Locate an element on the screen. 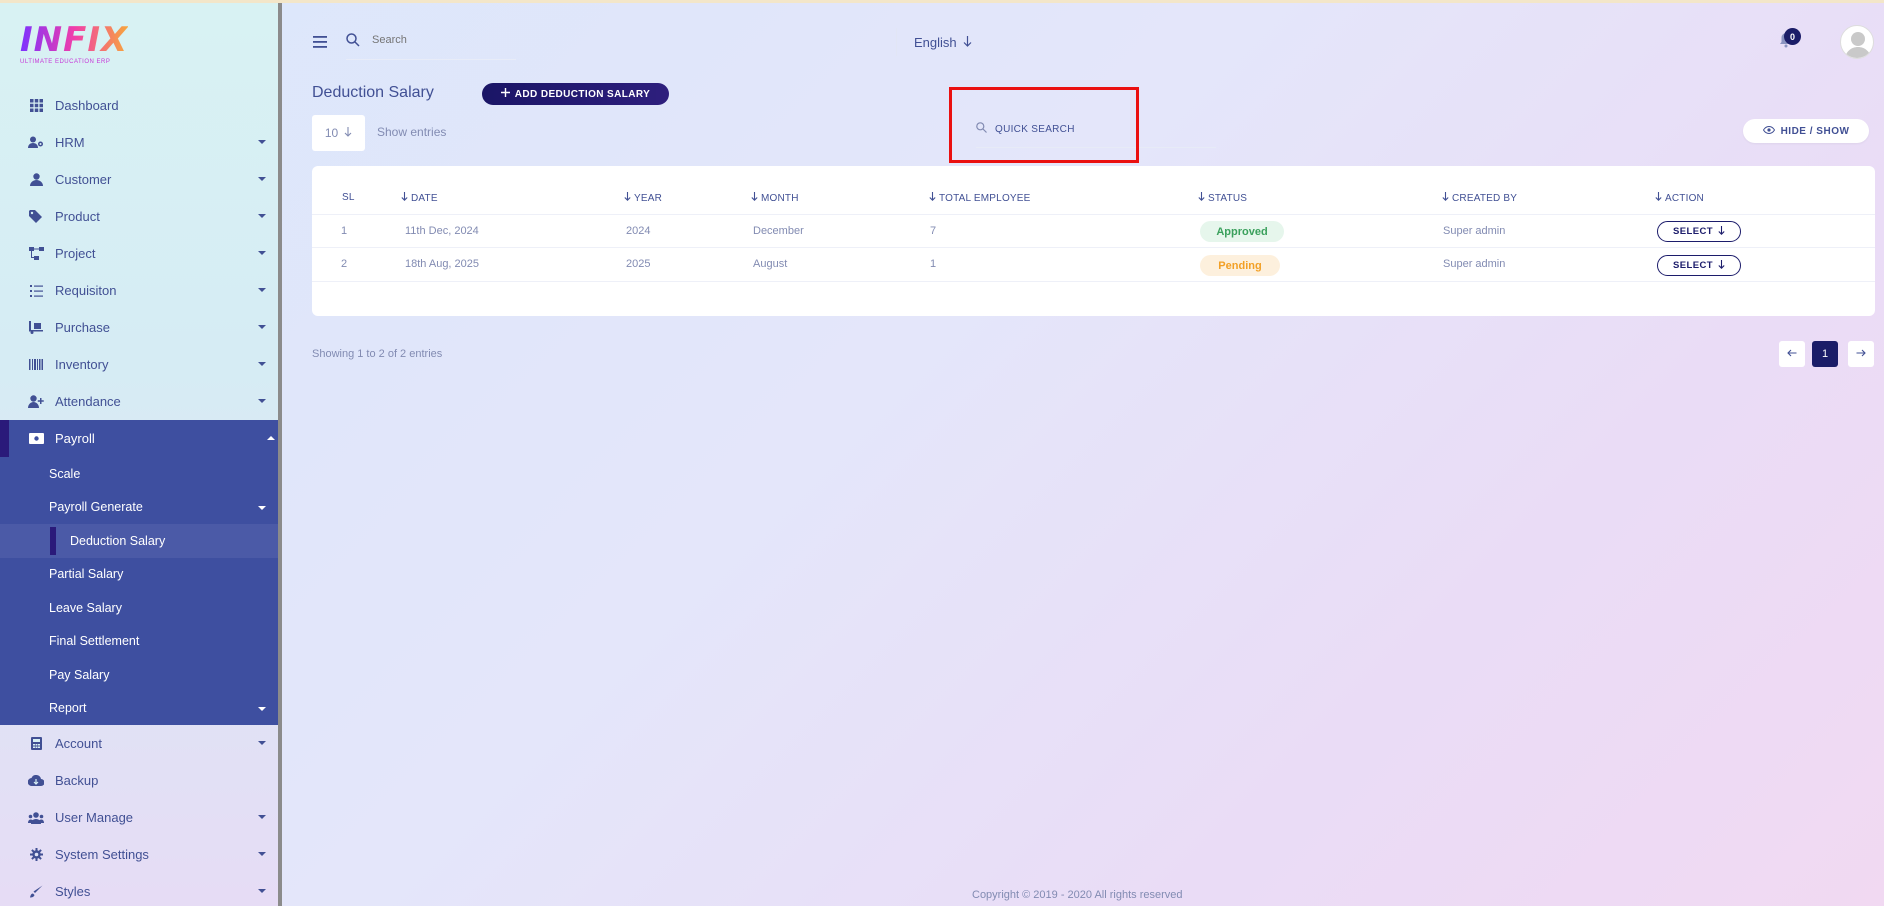  cell-created-by: Super admin is located at coordinates (1474, 231).